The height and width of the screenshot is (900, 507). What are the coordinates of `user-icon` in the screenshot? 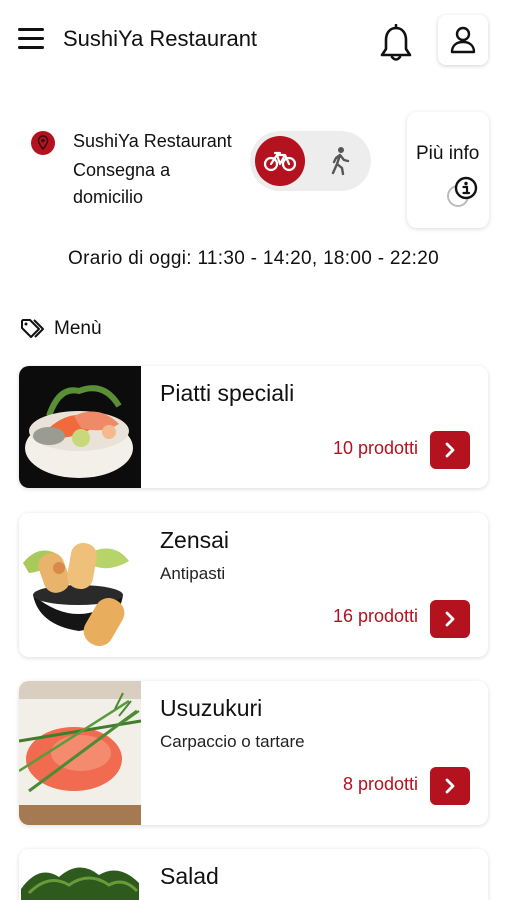 It's located at (463, 40).